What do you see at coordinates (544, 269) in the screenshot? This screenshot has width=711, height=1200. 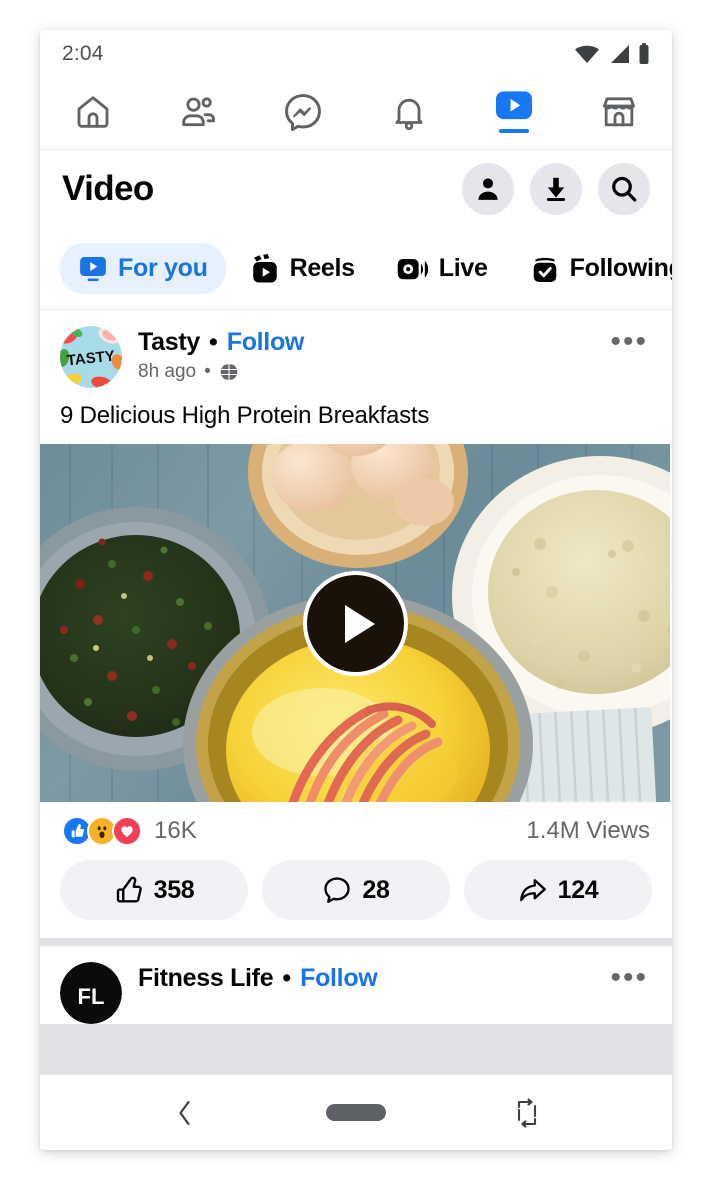 I see `following-icon` at bounding box center [544, 269].